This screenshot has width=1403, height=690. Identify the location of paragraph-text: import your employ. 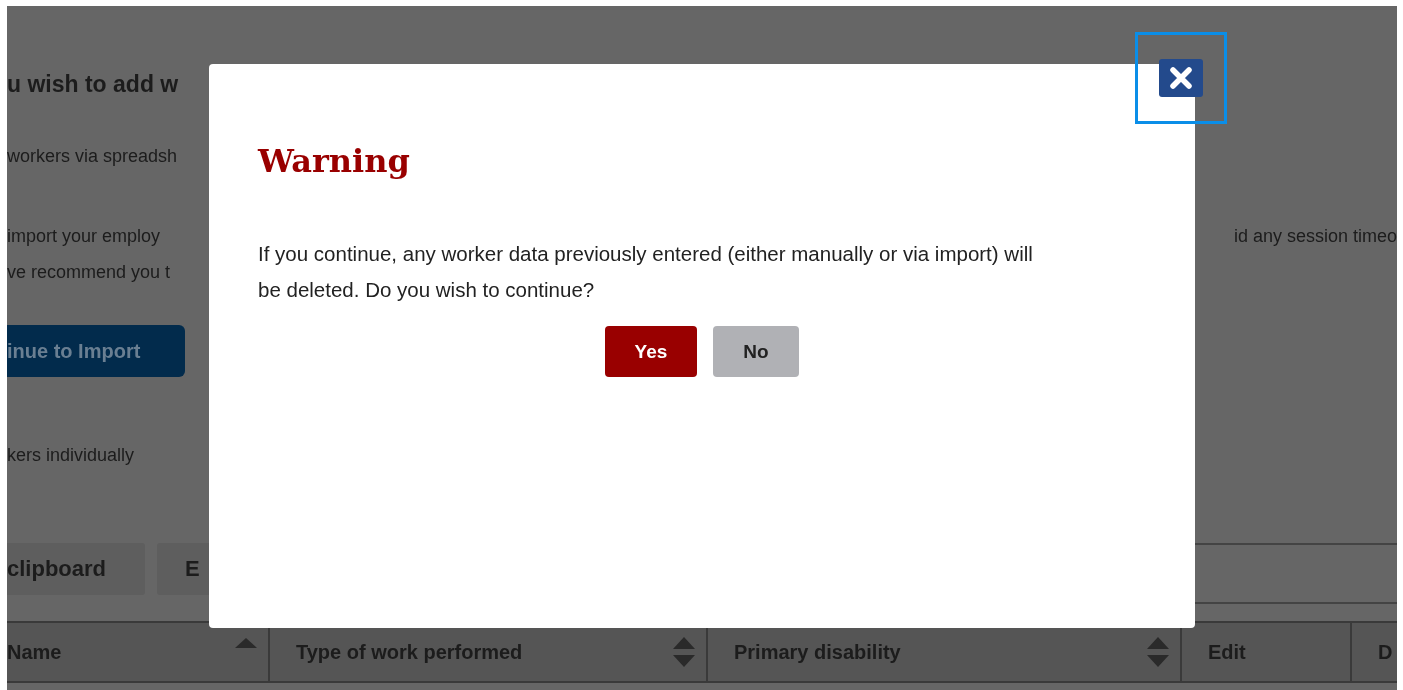
(84, 236).